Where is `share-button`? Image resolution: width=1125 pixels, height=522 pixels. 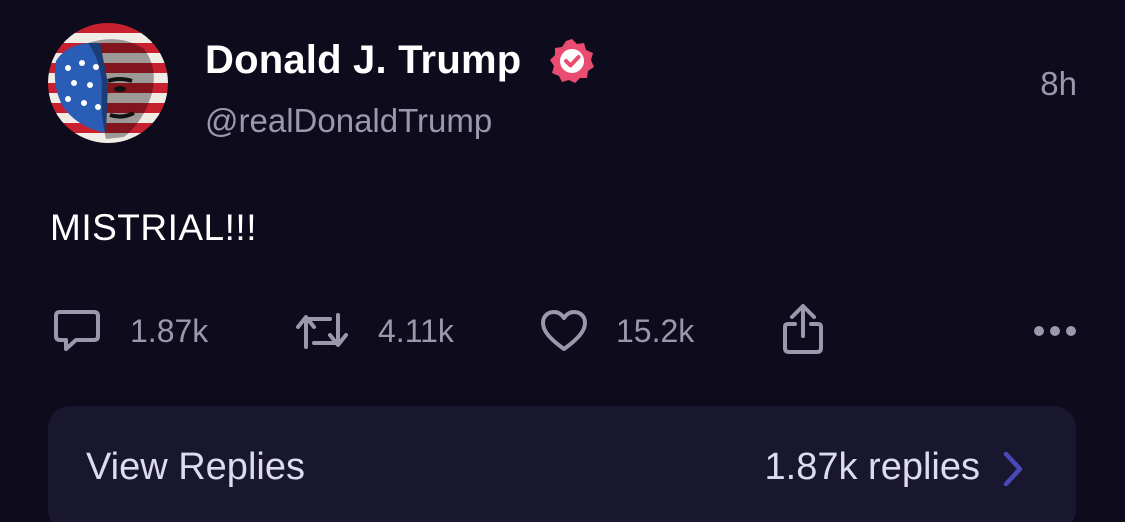 share-button is located at coordinates (803, 329).